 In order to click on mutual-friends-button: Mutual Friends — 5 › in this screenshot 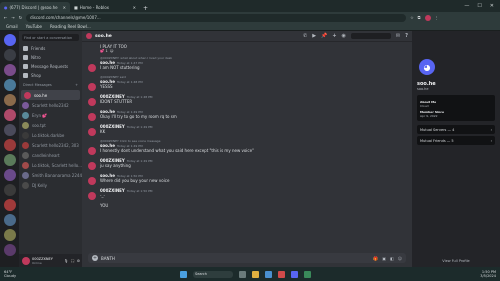, I will do `click(456, 140)`.